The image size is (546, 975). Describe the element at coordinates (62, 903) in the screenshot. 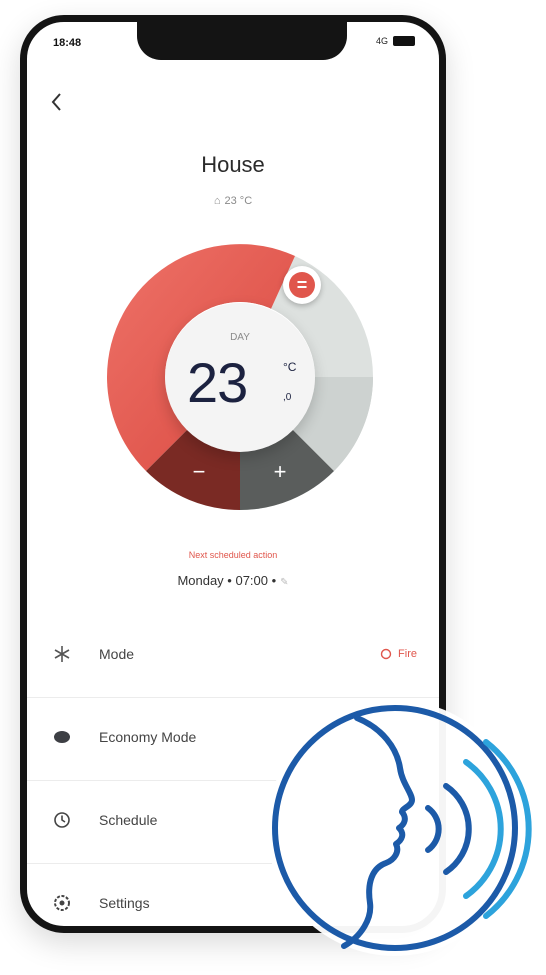

I see `gear-icon` at that location.